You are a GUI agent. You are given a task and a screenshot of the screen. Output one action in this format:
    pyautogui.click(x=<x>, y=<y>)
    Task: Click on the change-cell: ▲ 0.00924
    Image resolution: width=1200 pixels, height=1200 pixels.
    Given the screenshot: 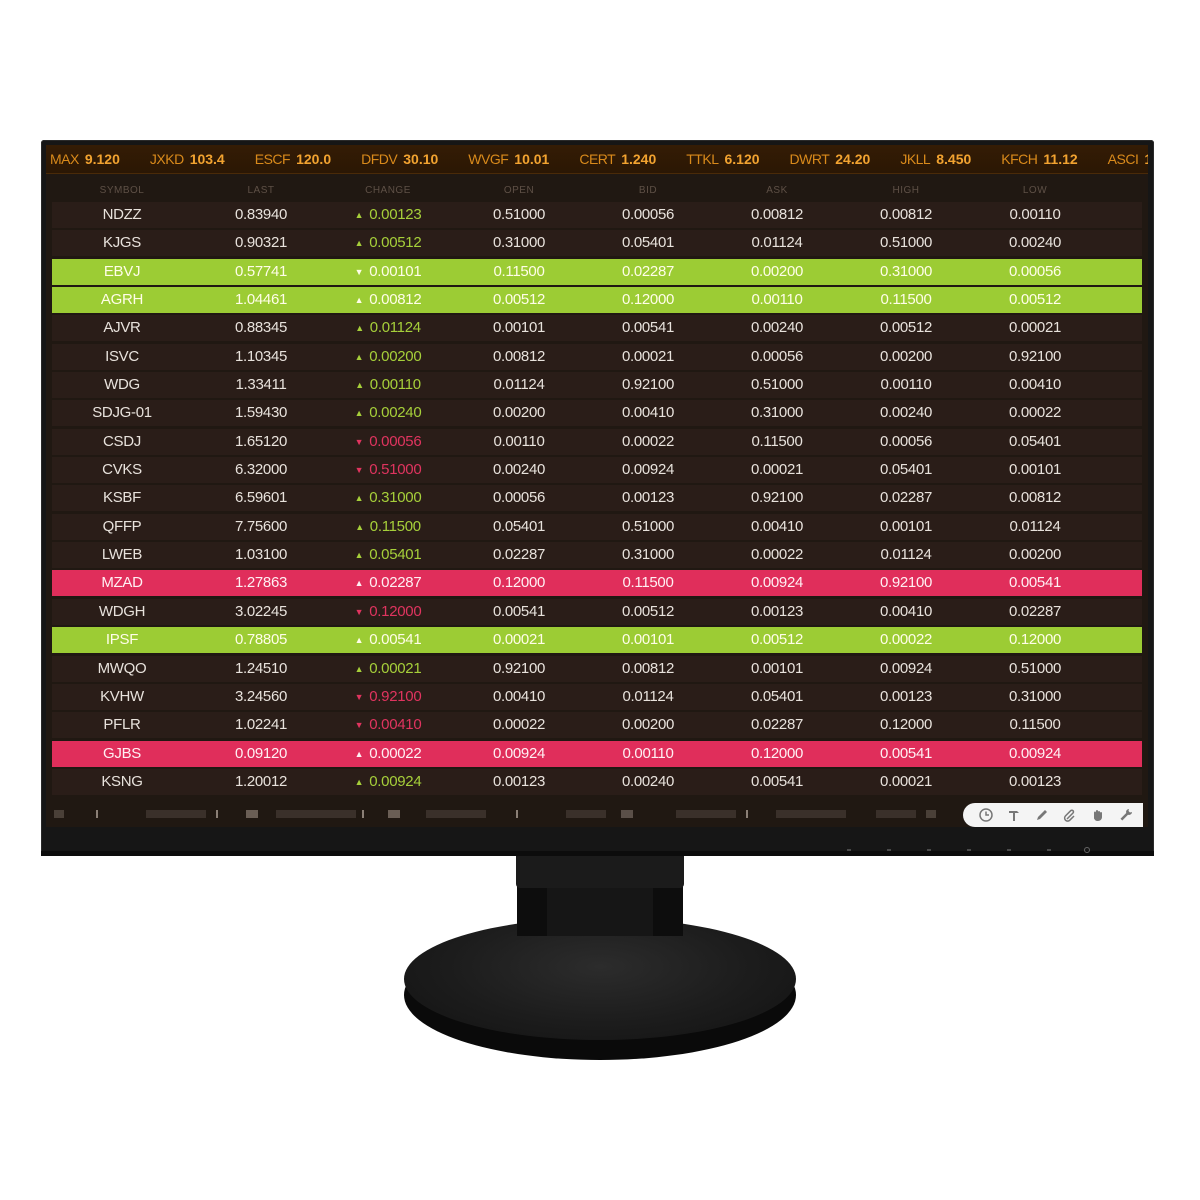 What is the action you would take?
    pyautogui.click(x=388, y=782)
    